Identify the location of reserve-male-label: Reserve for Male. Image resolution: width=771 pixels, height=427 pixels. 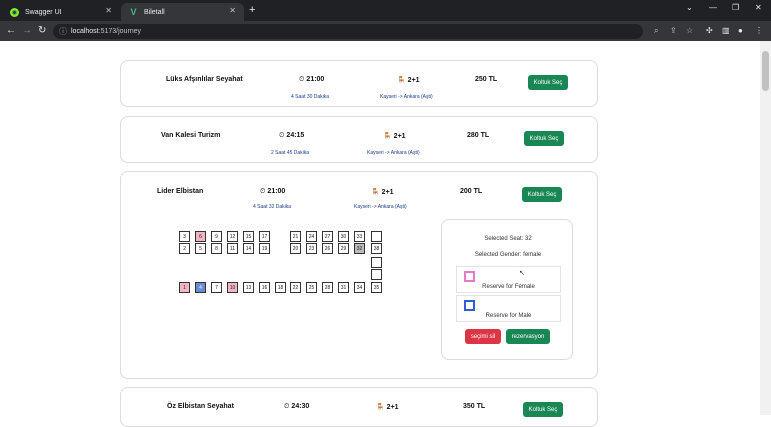
(508, 316).